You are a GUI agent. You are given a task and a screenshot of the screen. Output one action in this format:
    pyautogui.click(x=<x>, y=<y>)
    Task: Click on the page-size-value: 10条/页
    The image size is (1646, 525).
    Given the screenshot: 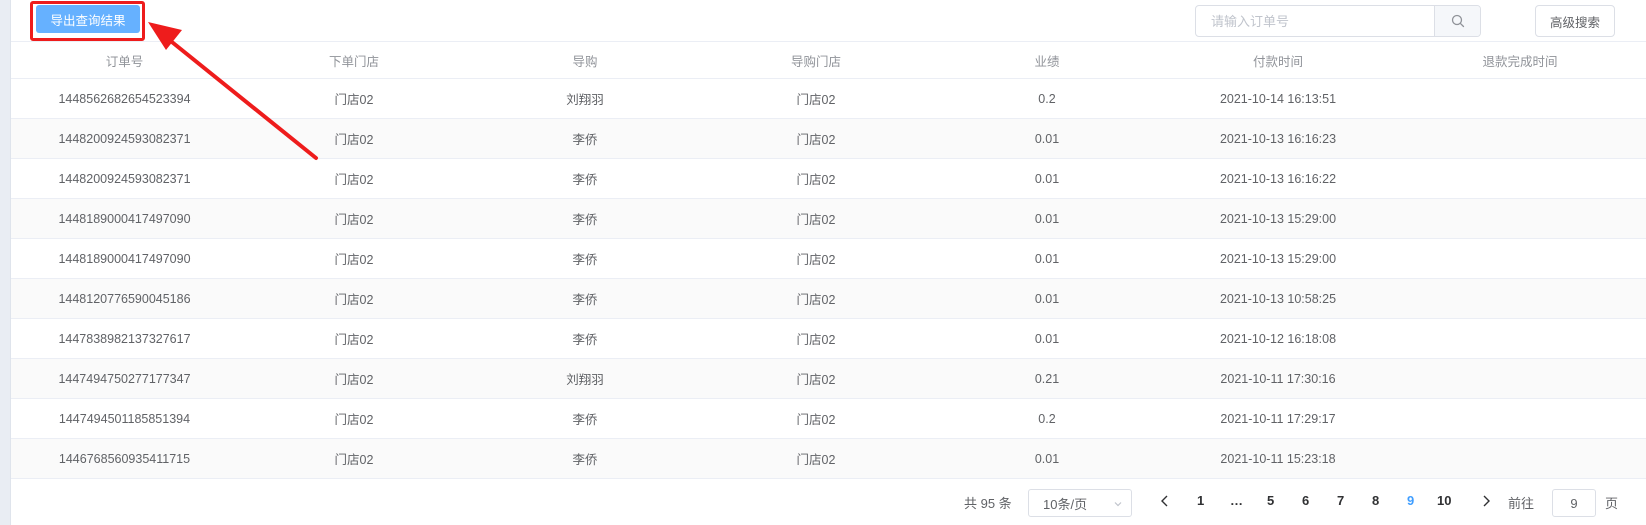 What is the action you would take?
    pyautogui.click(x=1065, y=504)
    